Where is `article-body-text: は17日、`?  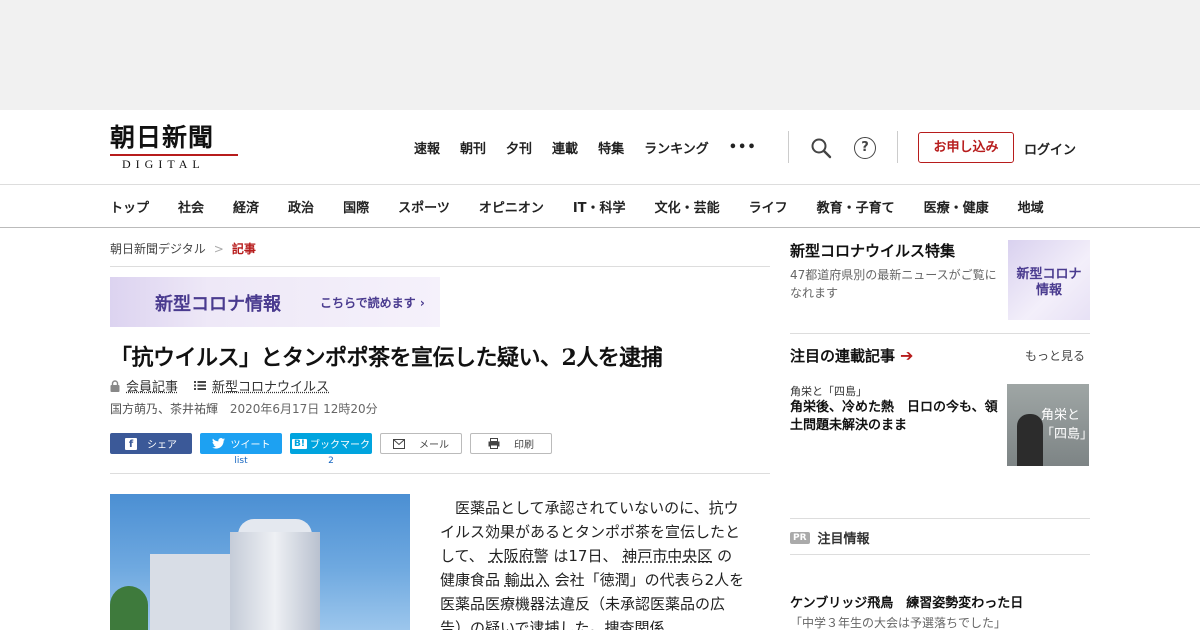
article-body-text: は17日、 is located at coordinates (585, 556).